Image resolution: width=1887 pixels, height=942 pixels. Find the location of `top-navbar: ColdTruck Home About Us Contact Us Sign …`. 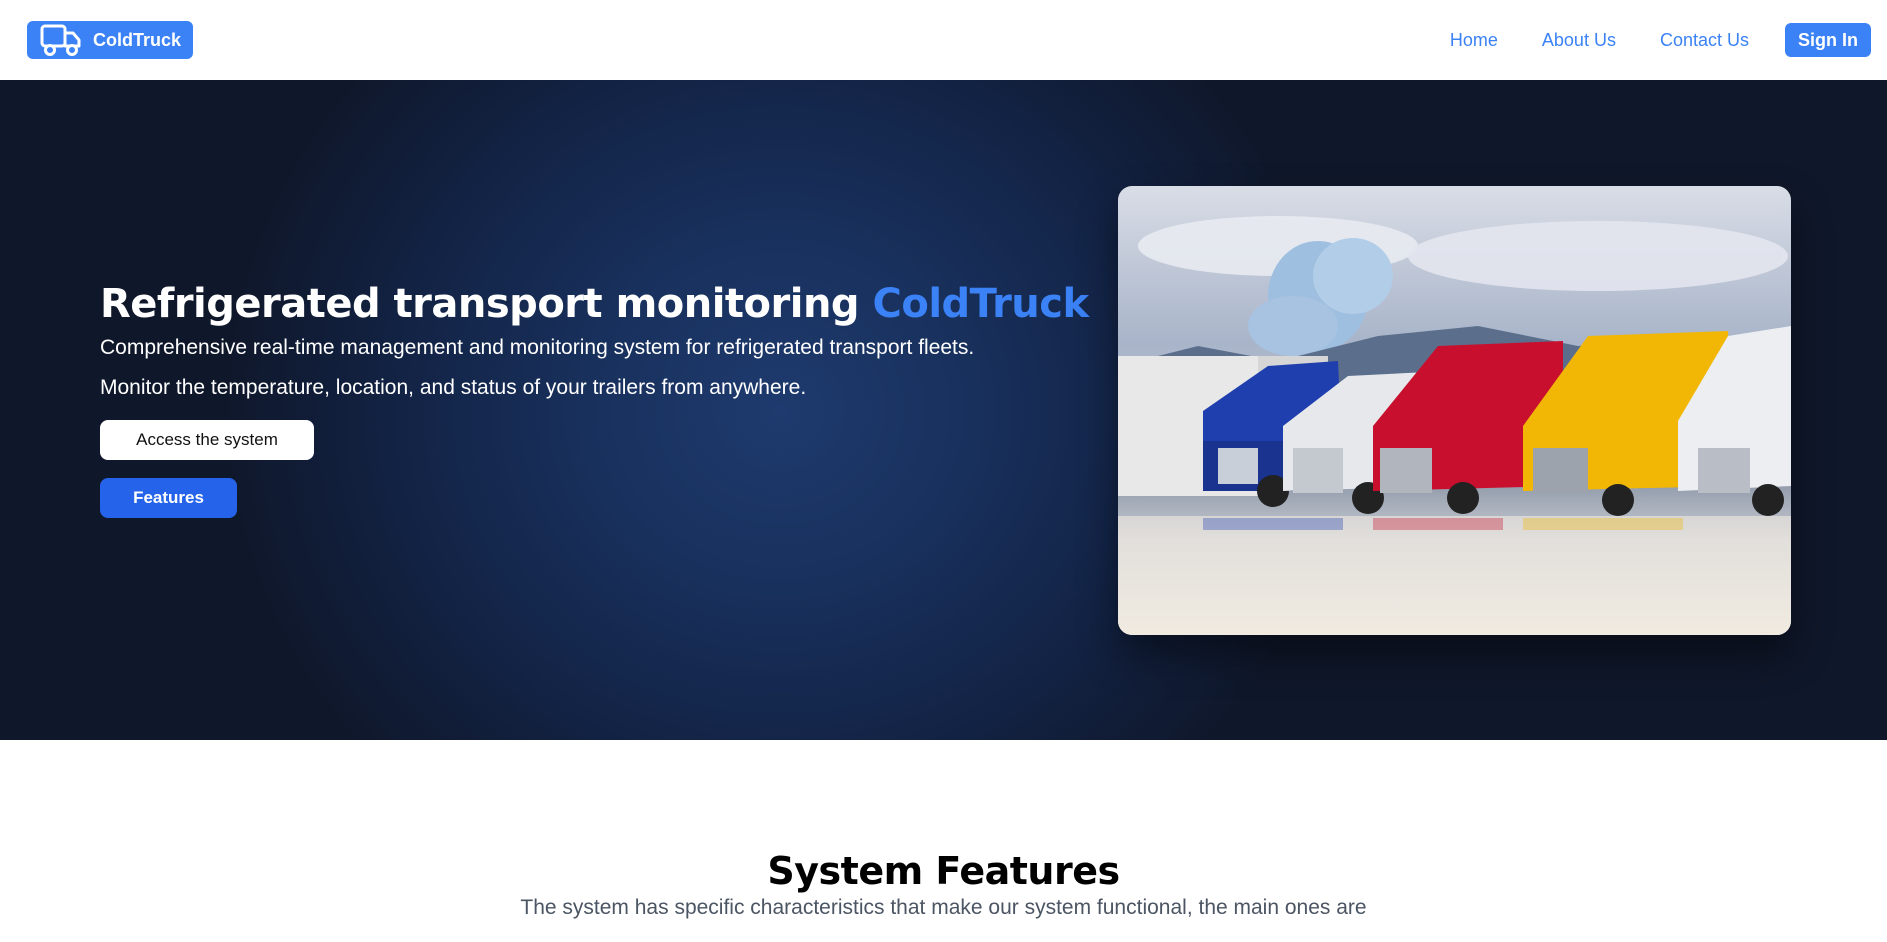

top-navbar: ColdTruck Home About Us Contact Us Sign … is located at coordinates (943, 40).